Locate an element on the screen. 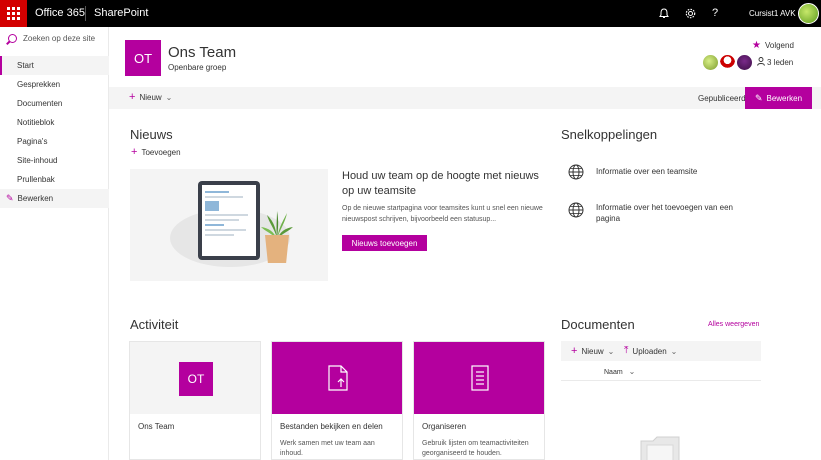  tablet-illustration is located at coordinates (229, 220).